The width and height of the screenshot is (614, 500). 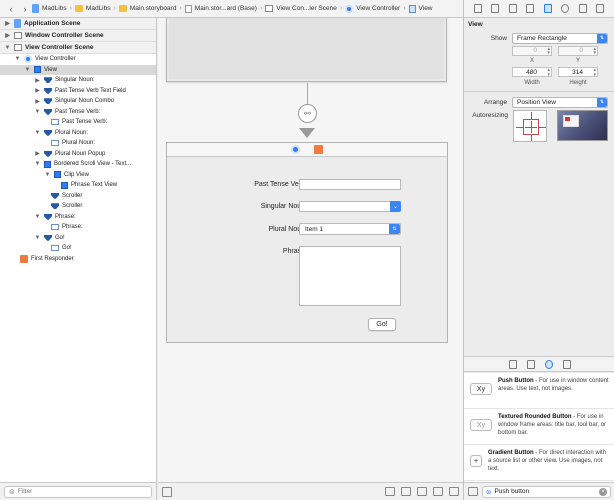 I want to click on outline-item-past-tense-cell: Past Tense Verb:, so click(x=78, y=122).